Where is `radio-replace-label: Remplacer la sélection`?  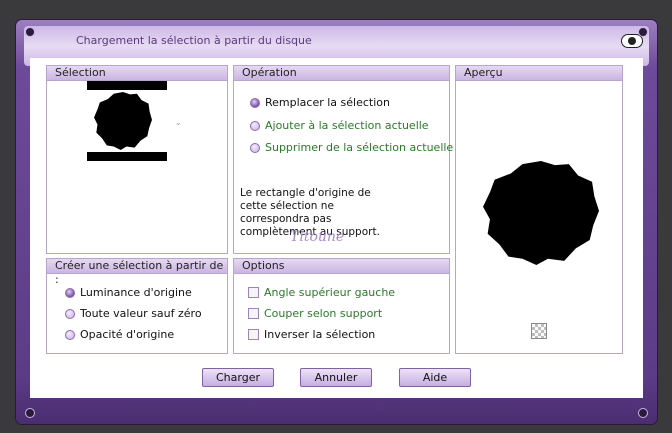
radio-replace-label: Remplacer la sélection is located at coordinates (327, 102).